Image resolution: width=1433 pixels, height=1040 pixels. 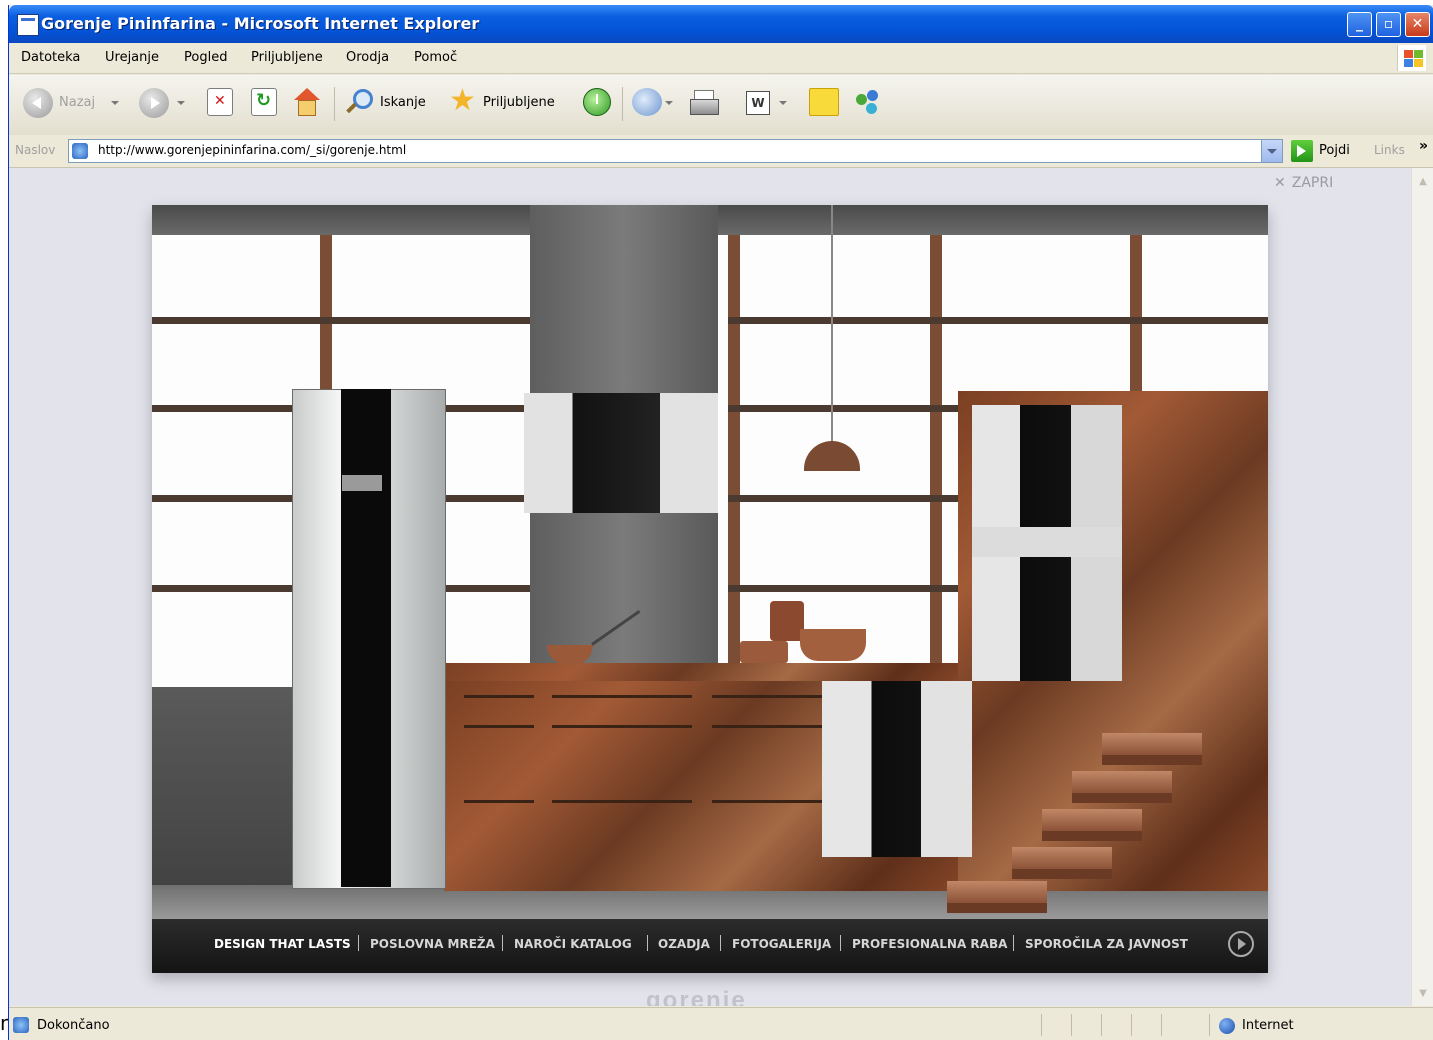 I want to click on nav-ozadja: OZADJA, so click(x=684, y=944).